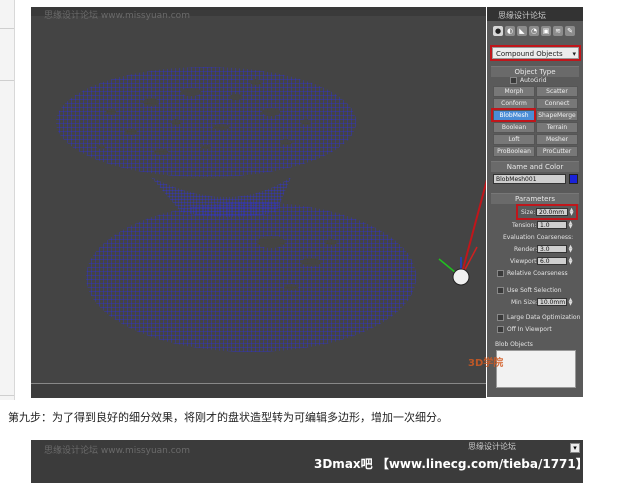 This screenshot has width=627, height=483. What do you see at coordinates (221, 197) in the screenshot?
I see `mesh-neck` at bounding box center [221, 197].